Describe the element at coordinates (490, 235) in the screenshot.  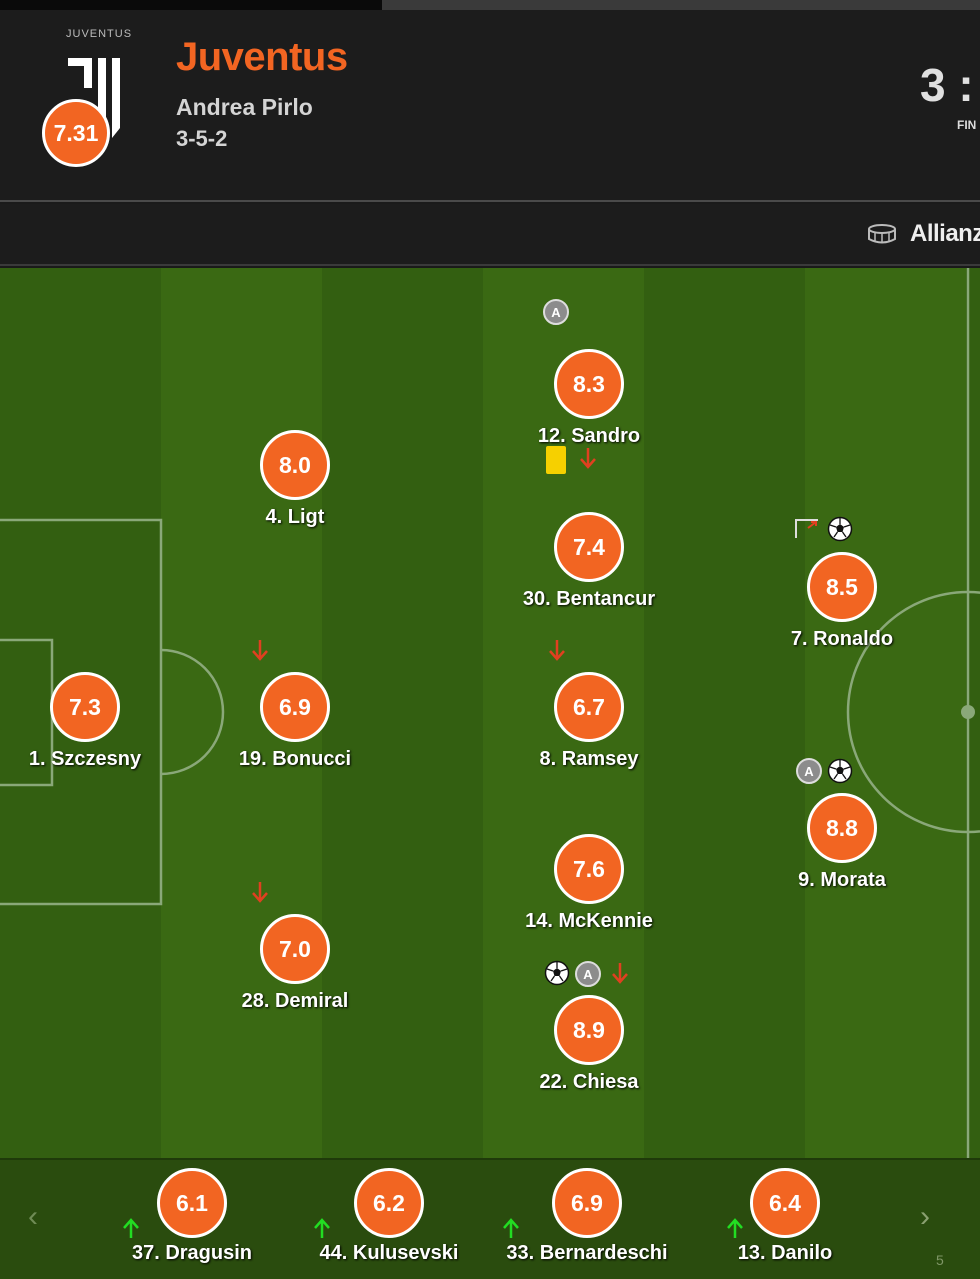
I see `venue-bar: Allianz` at that location.